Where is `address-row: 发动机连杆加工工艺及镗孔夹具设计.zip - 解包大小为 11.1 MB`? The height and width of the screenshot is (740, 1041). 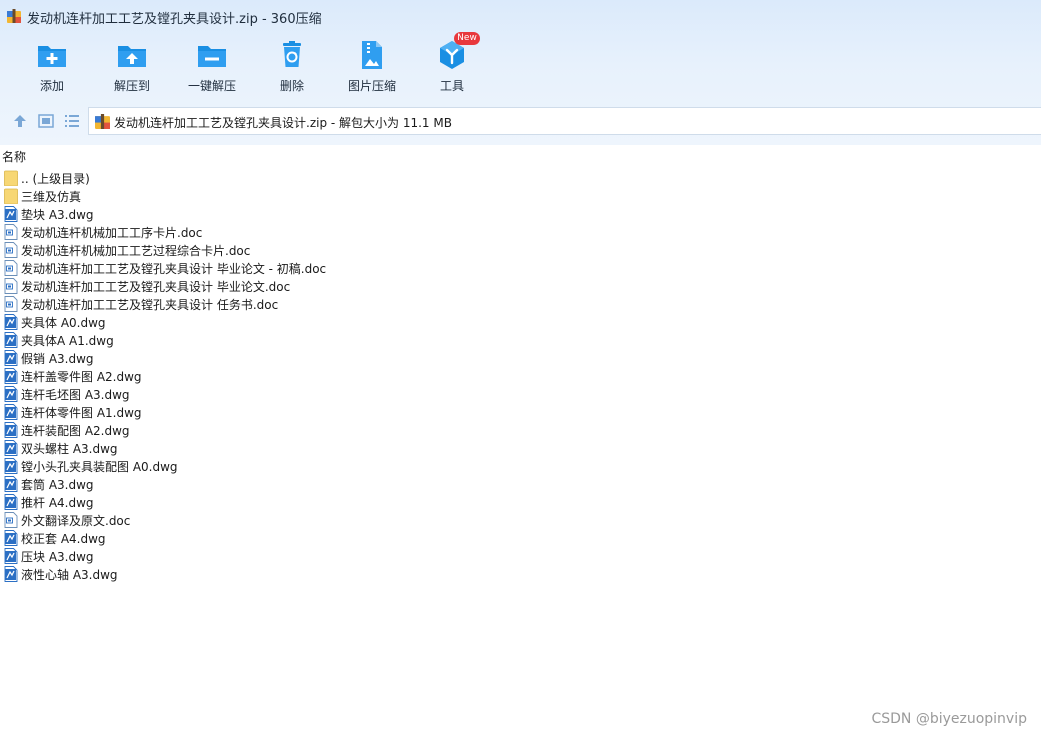
address-row: 发动机连杆加工工艺及镗孔夹具设计.zip - 解包大小为 11.1 MB is located at coordinates (520, 121).